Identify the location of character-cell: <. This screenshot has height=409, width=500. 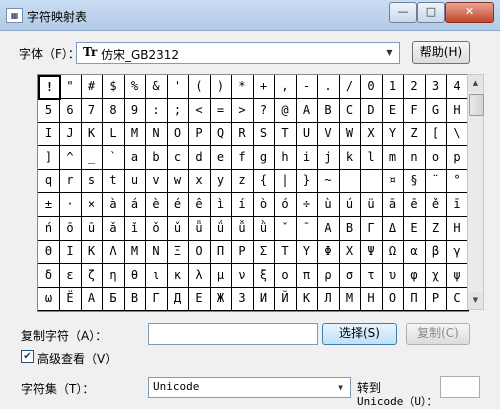
(199, 110).